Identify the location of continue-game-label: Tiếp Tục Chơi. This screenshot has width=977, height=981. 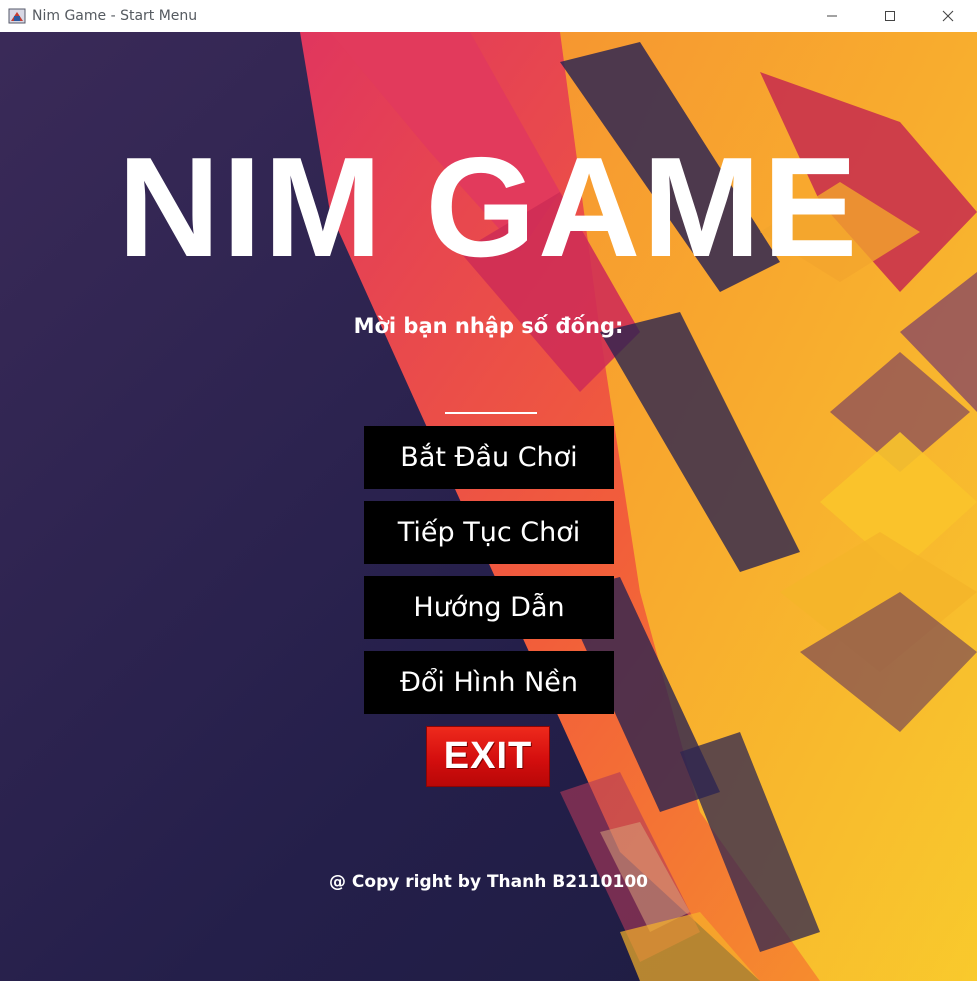
(489, 532).